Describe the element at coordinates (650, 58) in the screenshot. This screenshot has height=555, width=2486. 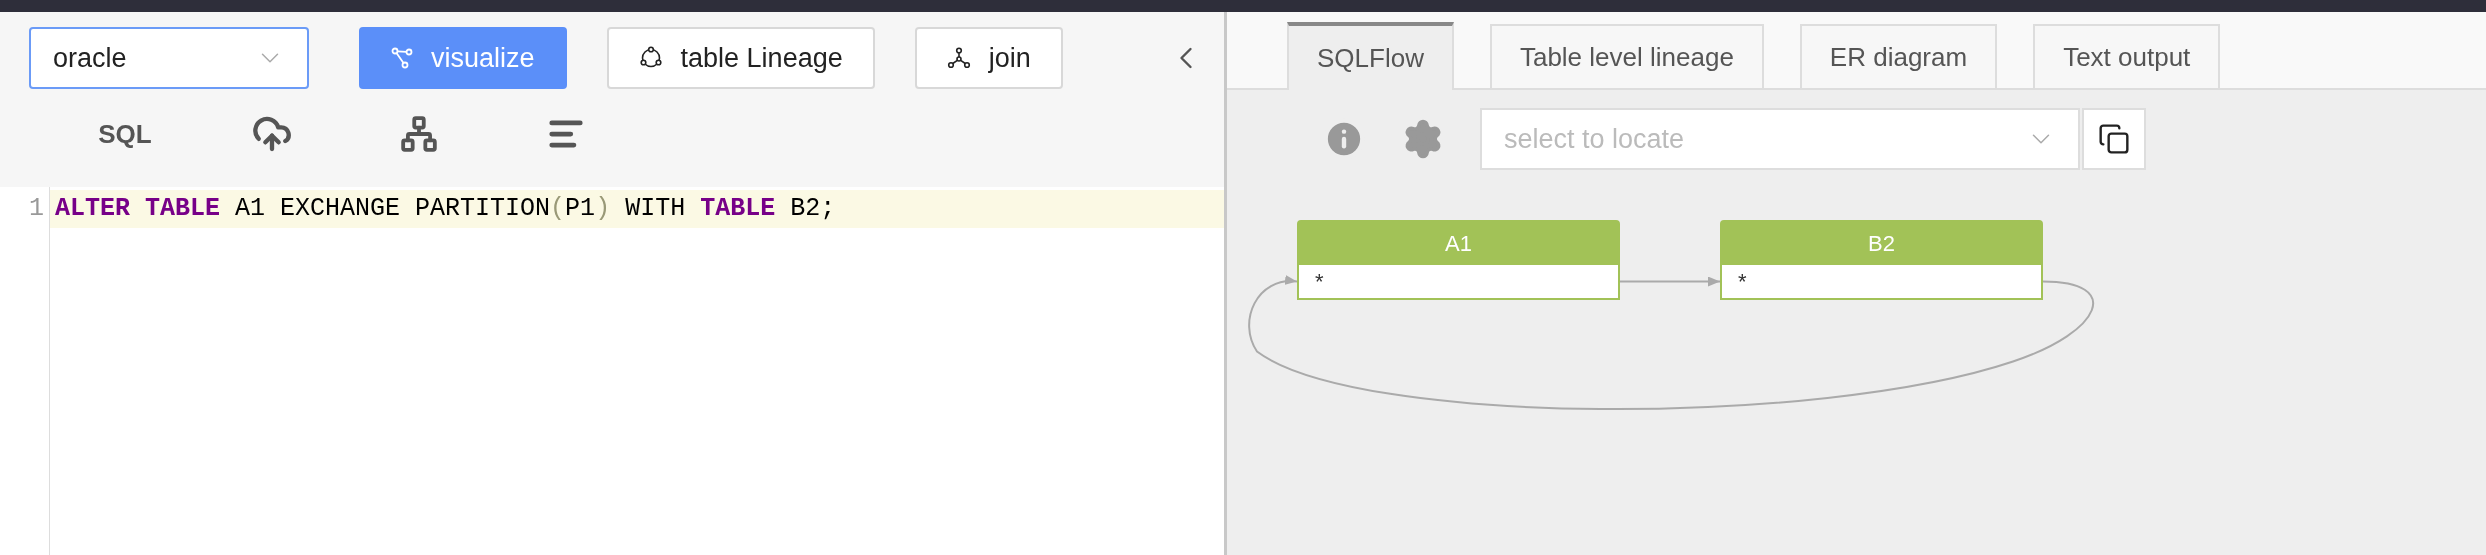
I see `cycle-icon` at that location.